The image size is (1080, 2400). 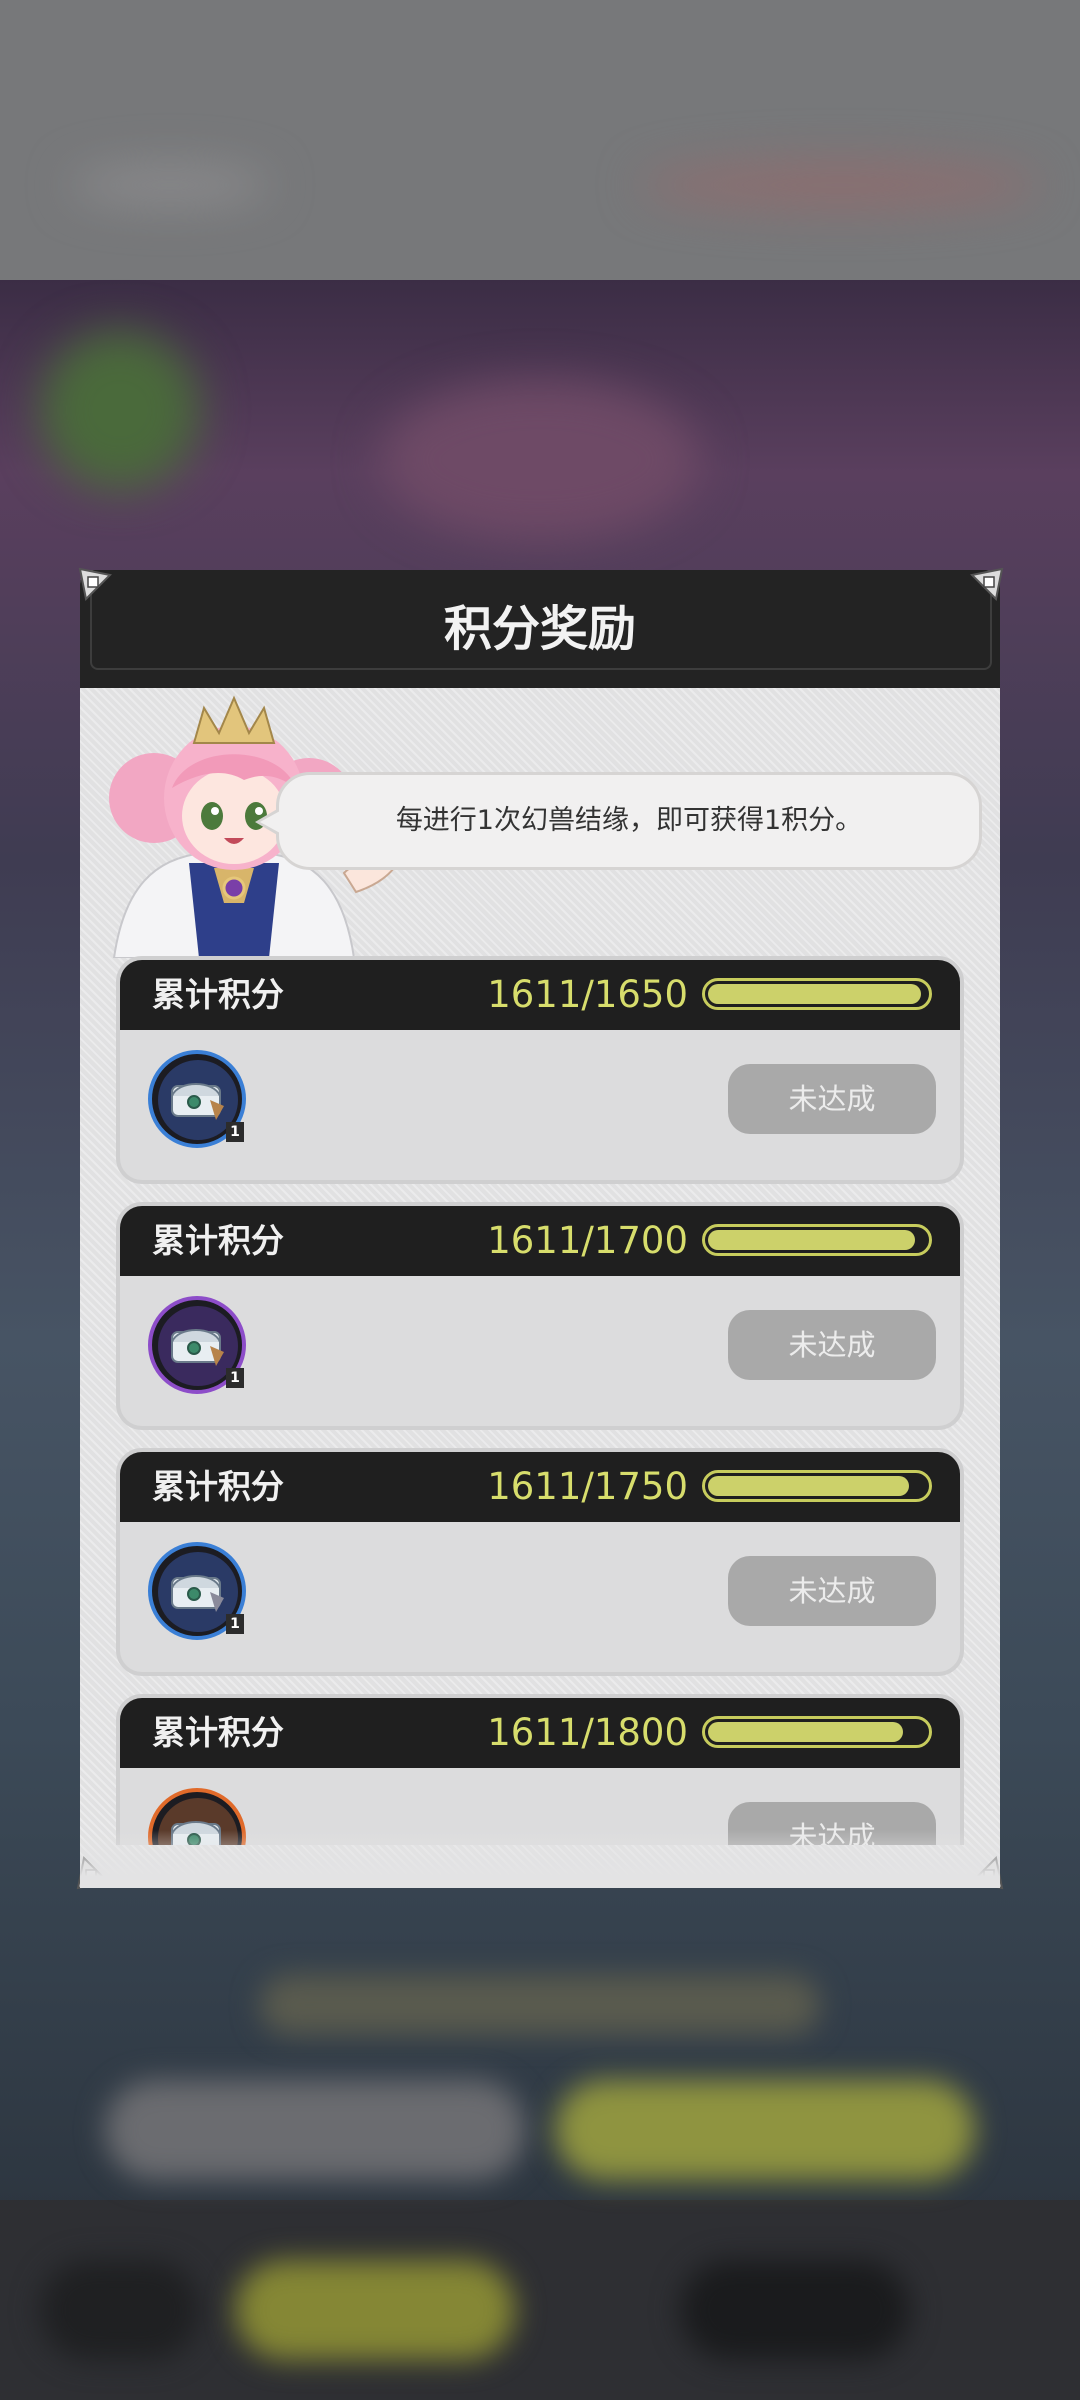 I want to click on points-progress-text: 1611/1700, so click(x=587, y=1240).